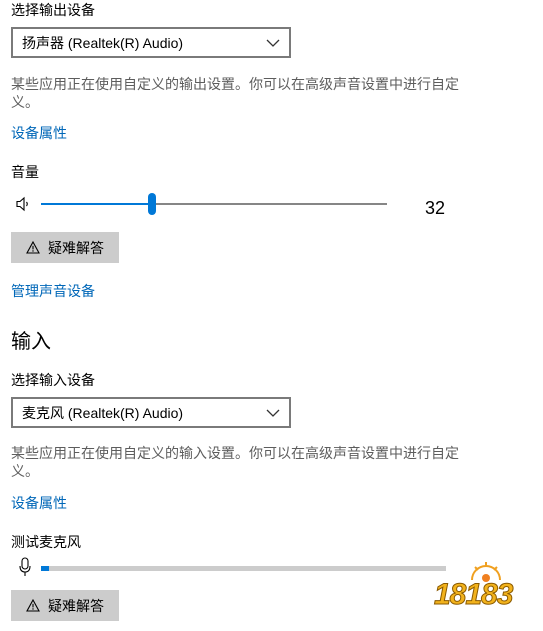  I want to click on watermark-logo: 18183, so click(483, 590).